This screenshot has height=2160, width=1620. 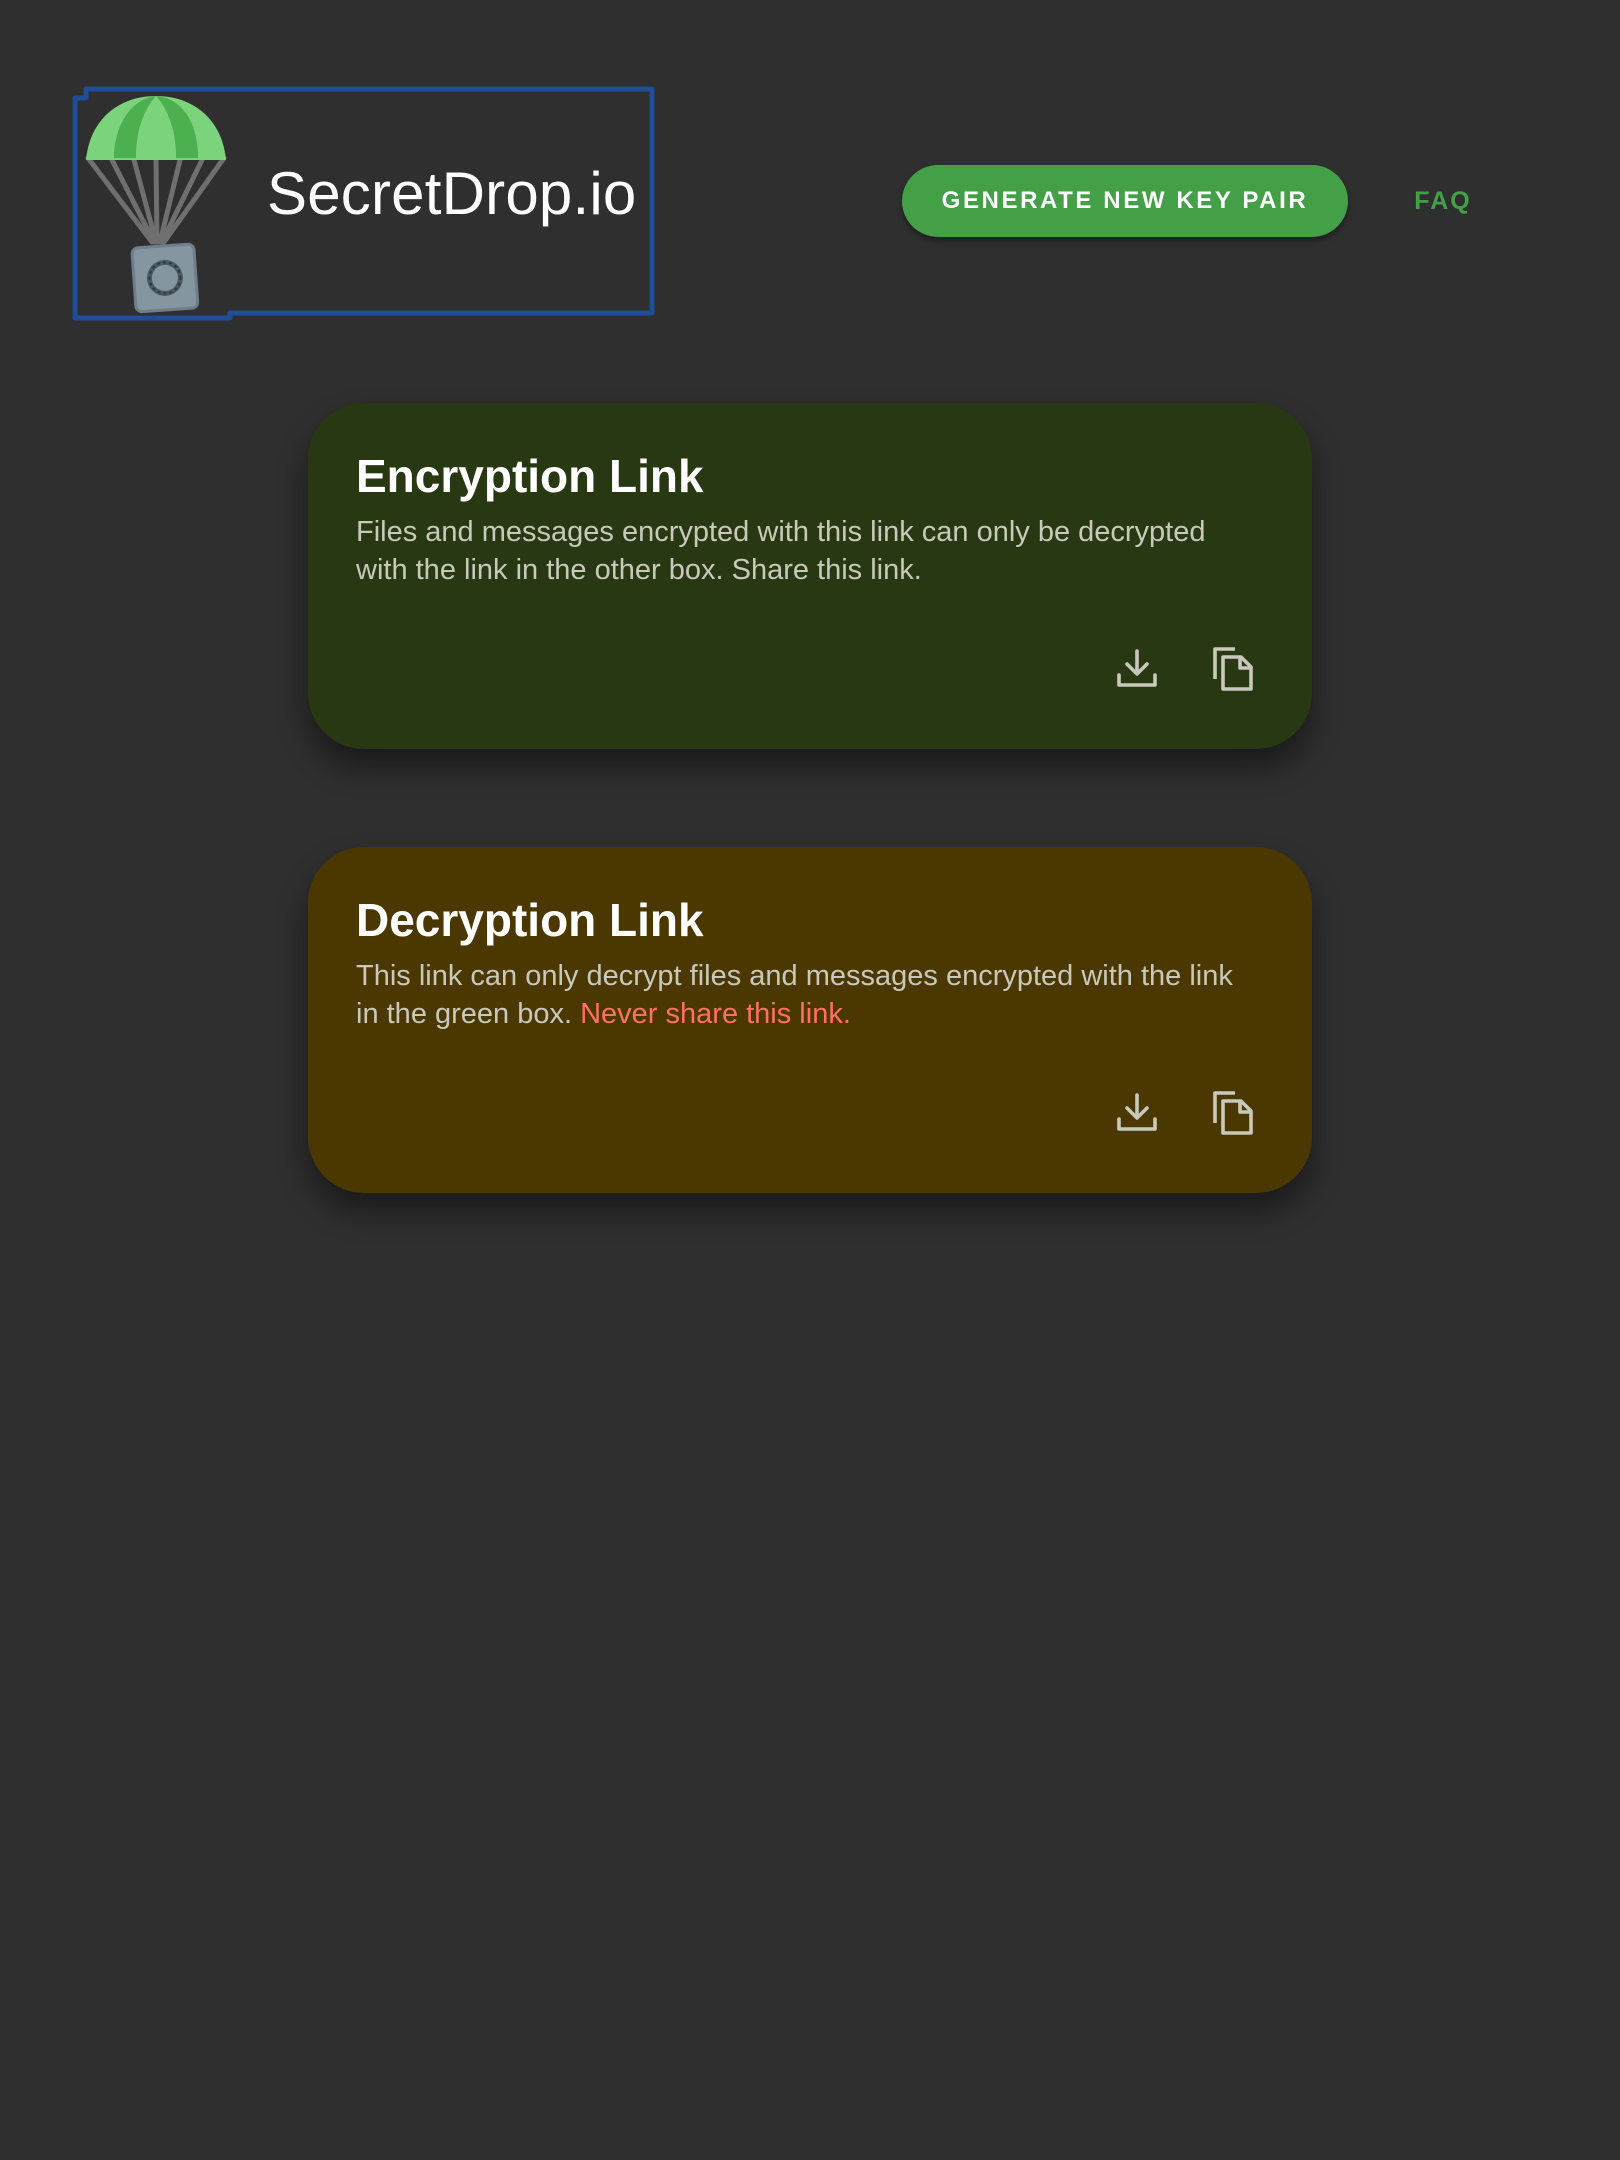 I want to click on card-title: Decryption Link, so click(x=530, y=920).